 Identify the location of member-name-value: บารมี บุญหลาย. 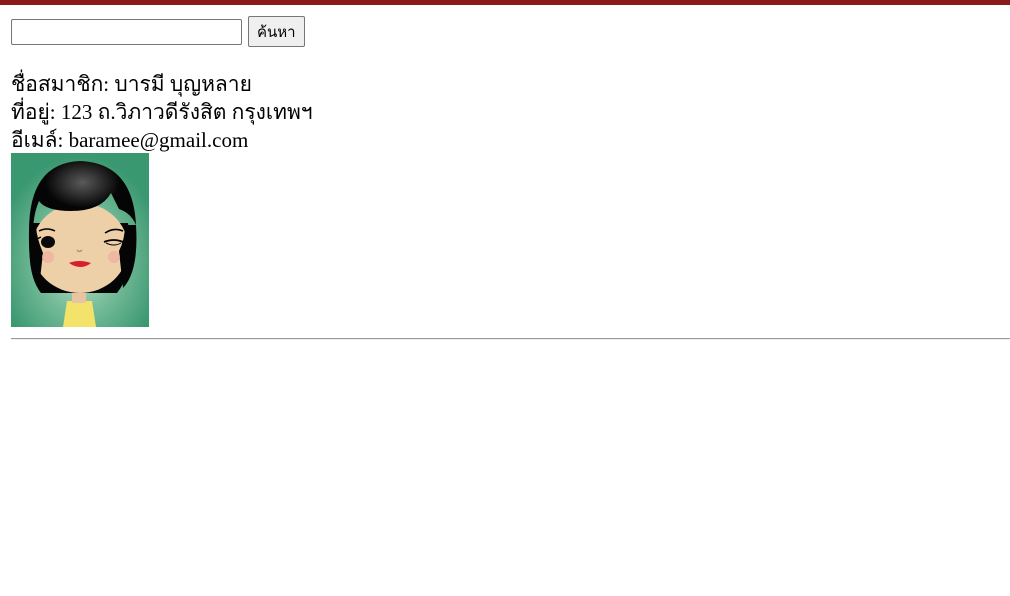
(183, 84).